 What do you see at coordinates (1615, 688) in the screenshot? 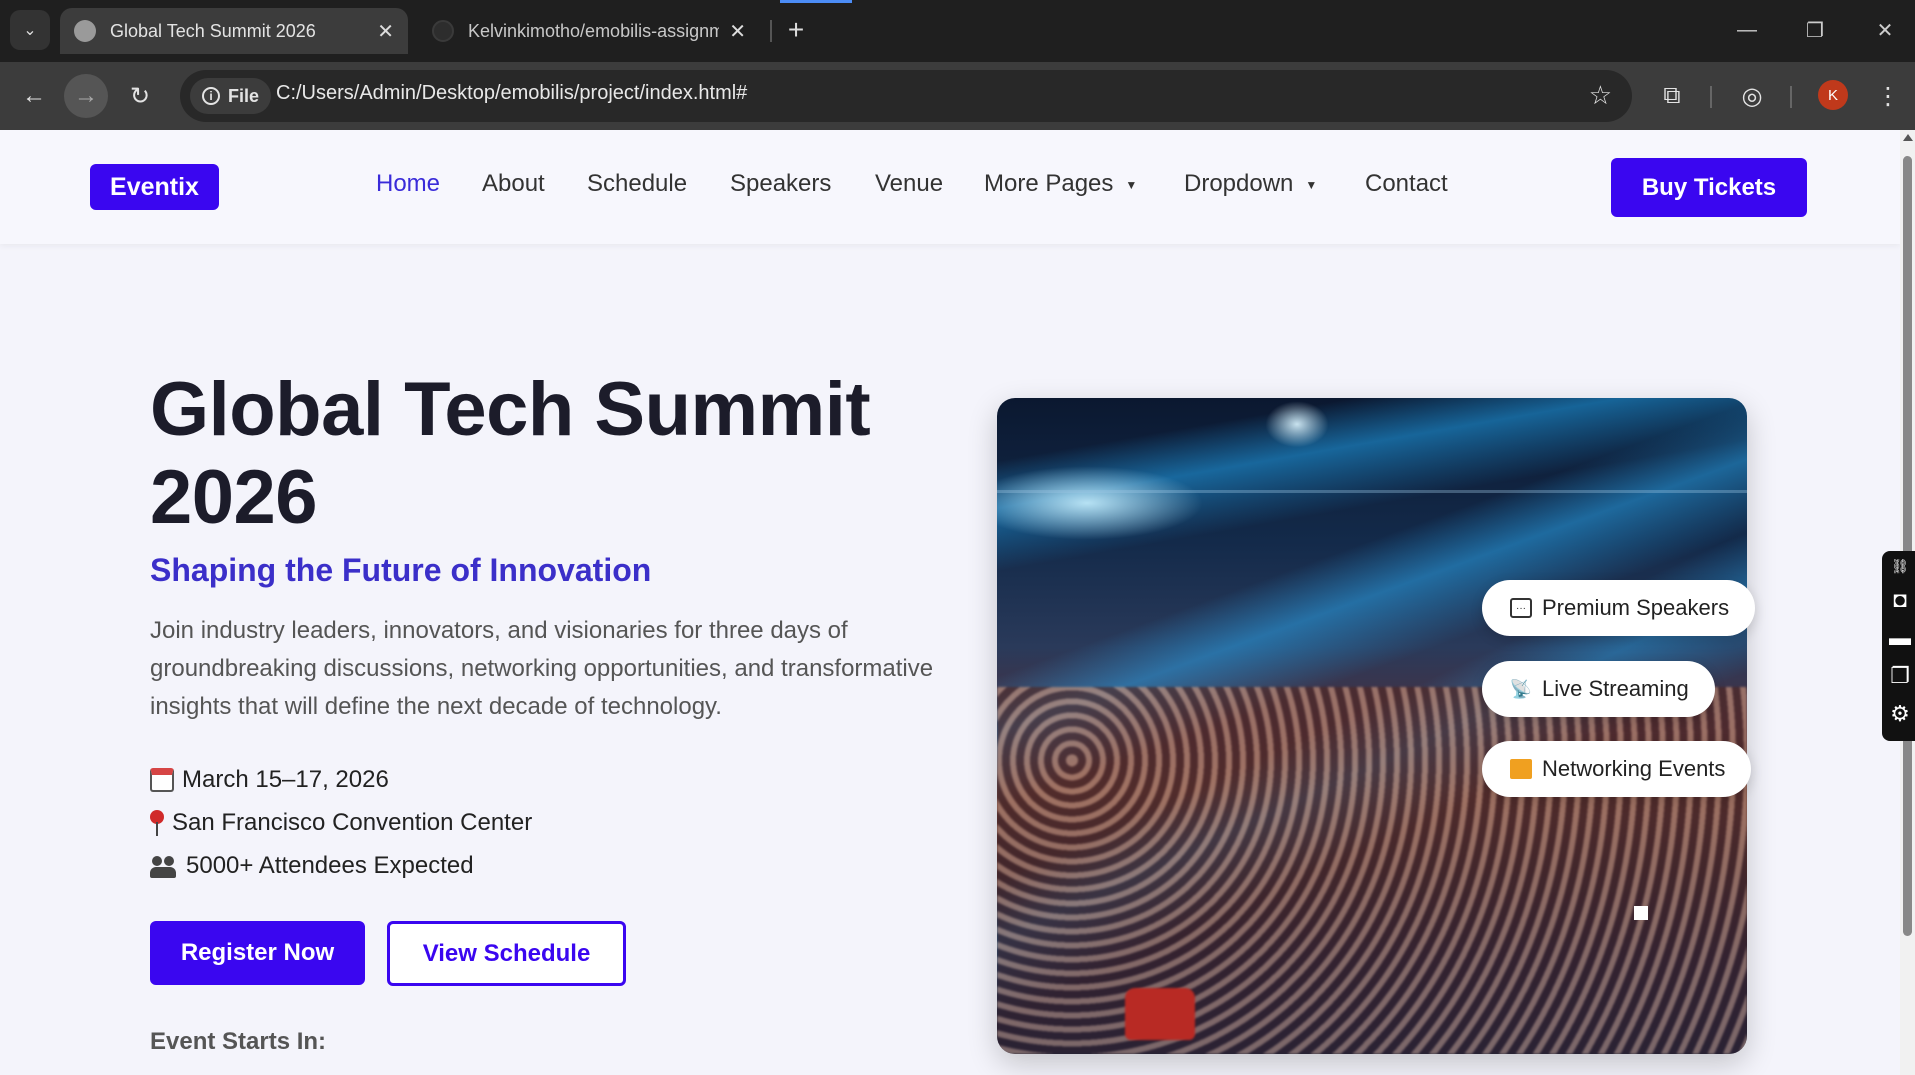
I see `feature-label: Live Streaming` at bounding box center [1615, 688].